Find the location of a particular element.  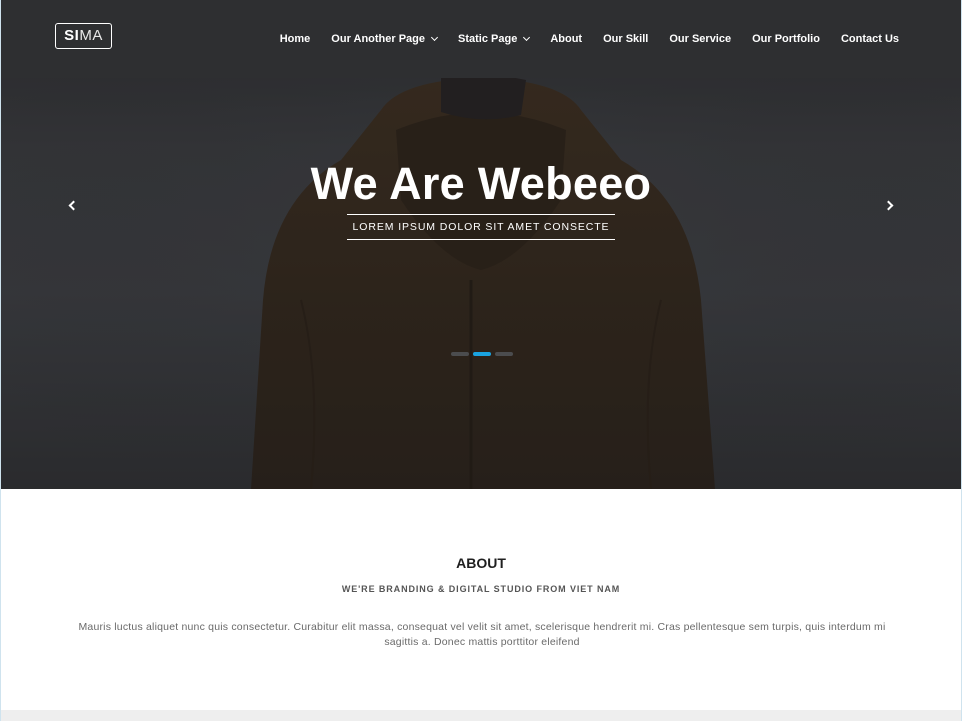

slider-dots is located at coordinates (484, 354).